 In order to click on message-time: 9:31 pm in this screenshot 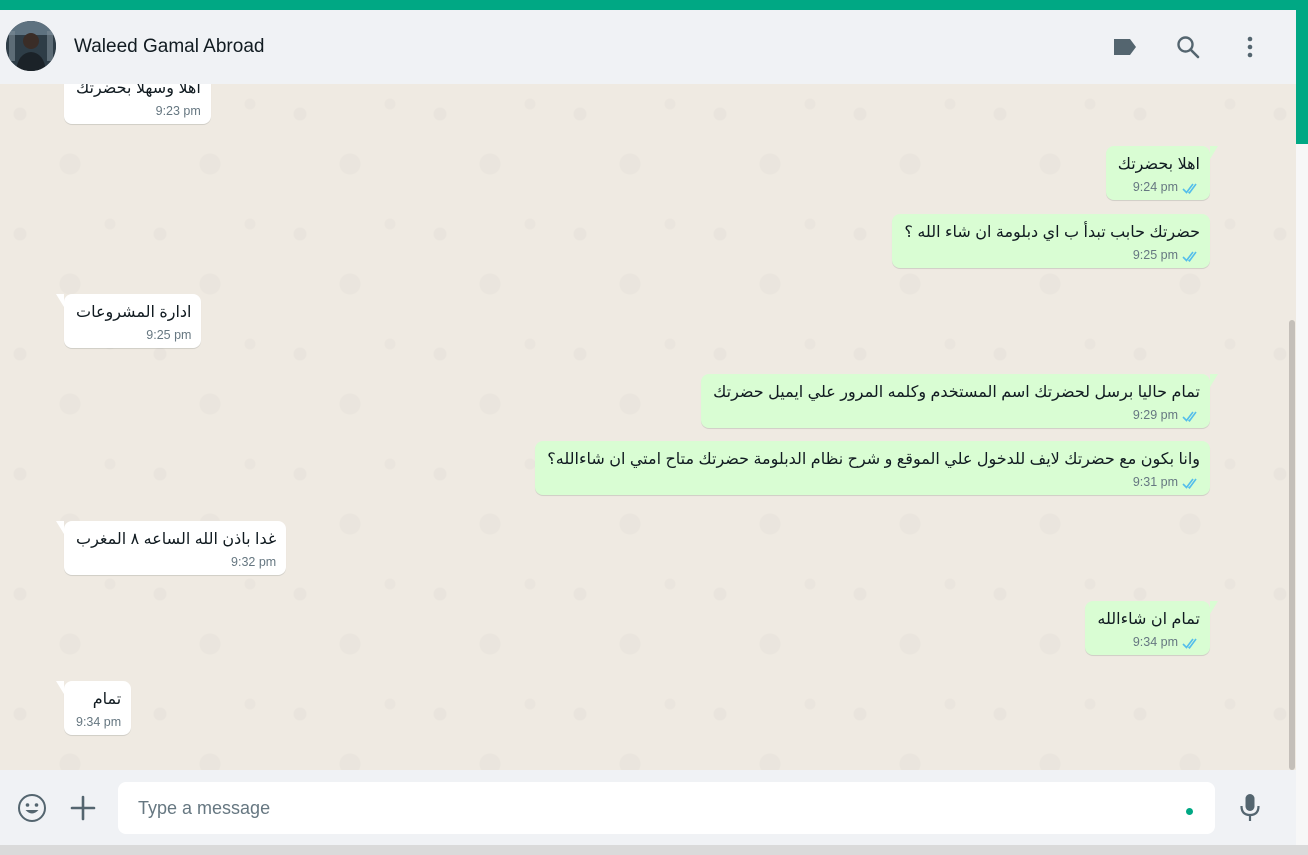, I will do `click(1155, 482)`.